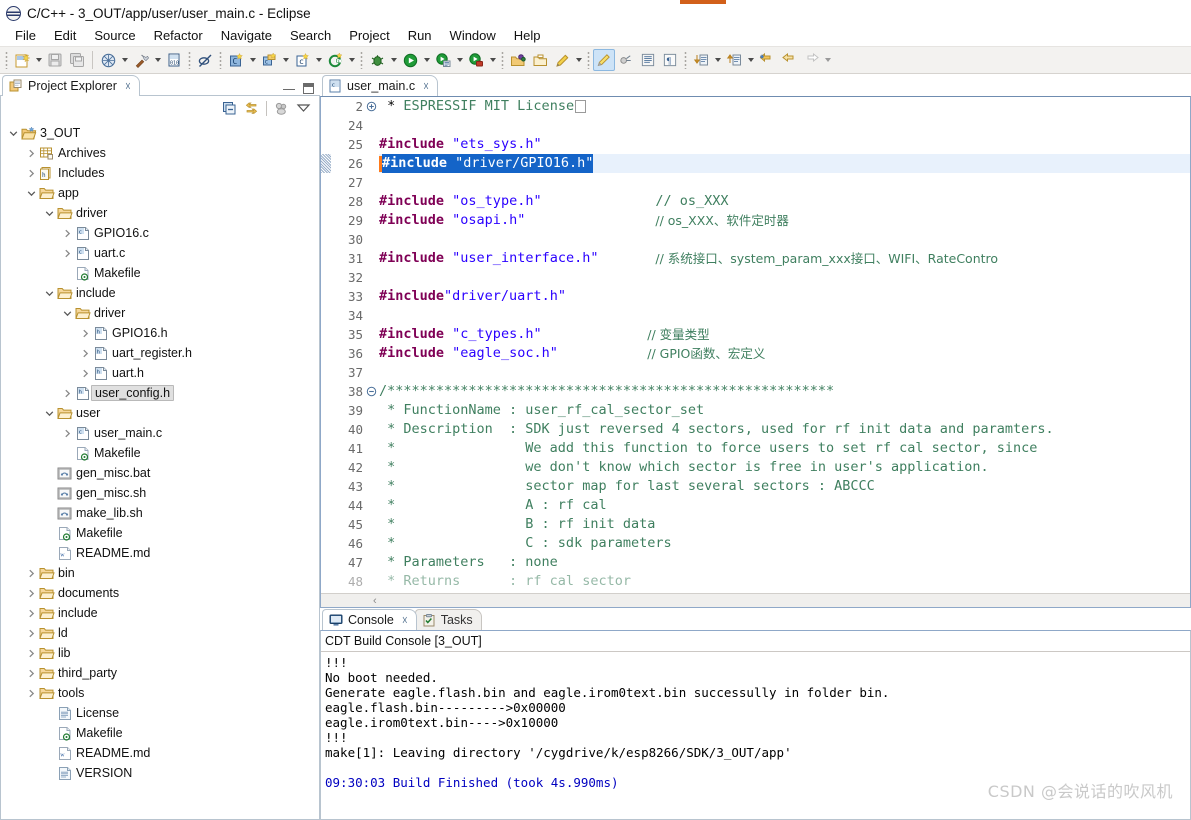 The width and height of the screenshot is (1191, 820). Describe the element at coordinates (160, 653) in the screenshot. I see `tree-item-lib: lib` at that location.